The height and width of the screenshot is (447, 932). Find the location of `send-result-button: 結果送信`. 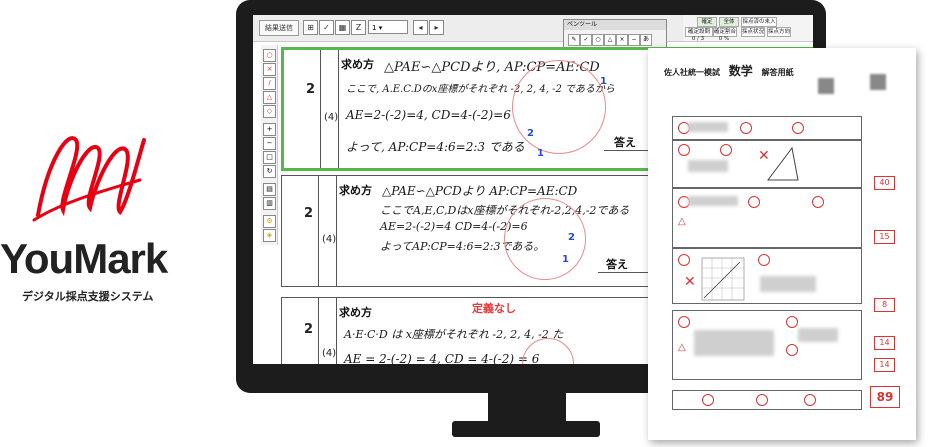

send-result-button: 結果送信 is located at coordinates (279, 28).